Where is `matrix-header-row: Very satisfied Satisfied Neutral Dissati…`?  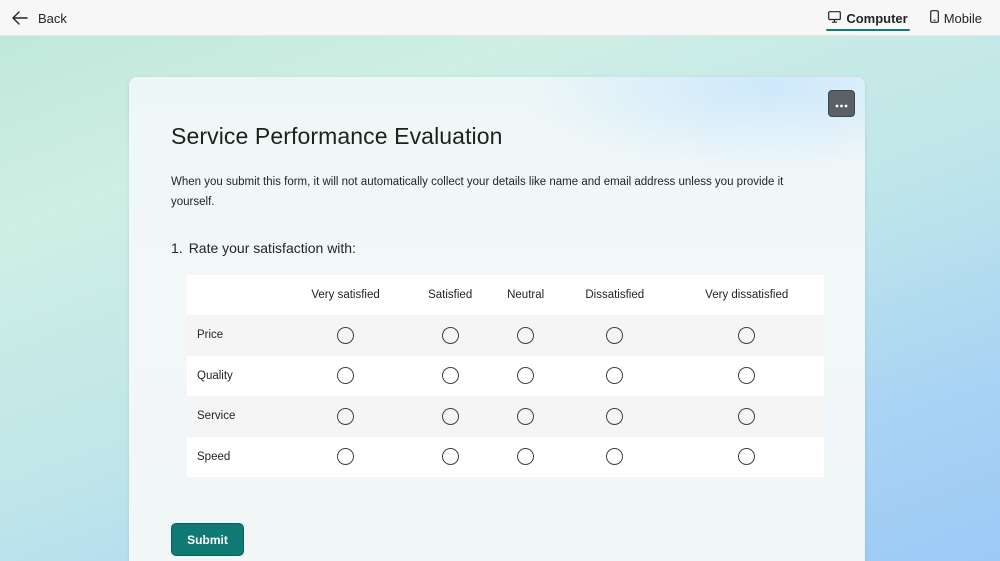
matrix-header-row: Very satisfied Satisfied Neutral Dissati… is located at coordinates (505, 295).